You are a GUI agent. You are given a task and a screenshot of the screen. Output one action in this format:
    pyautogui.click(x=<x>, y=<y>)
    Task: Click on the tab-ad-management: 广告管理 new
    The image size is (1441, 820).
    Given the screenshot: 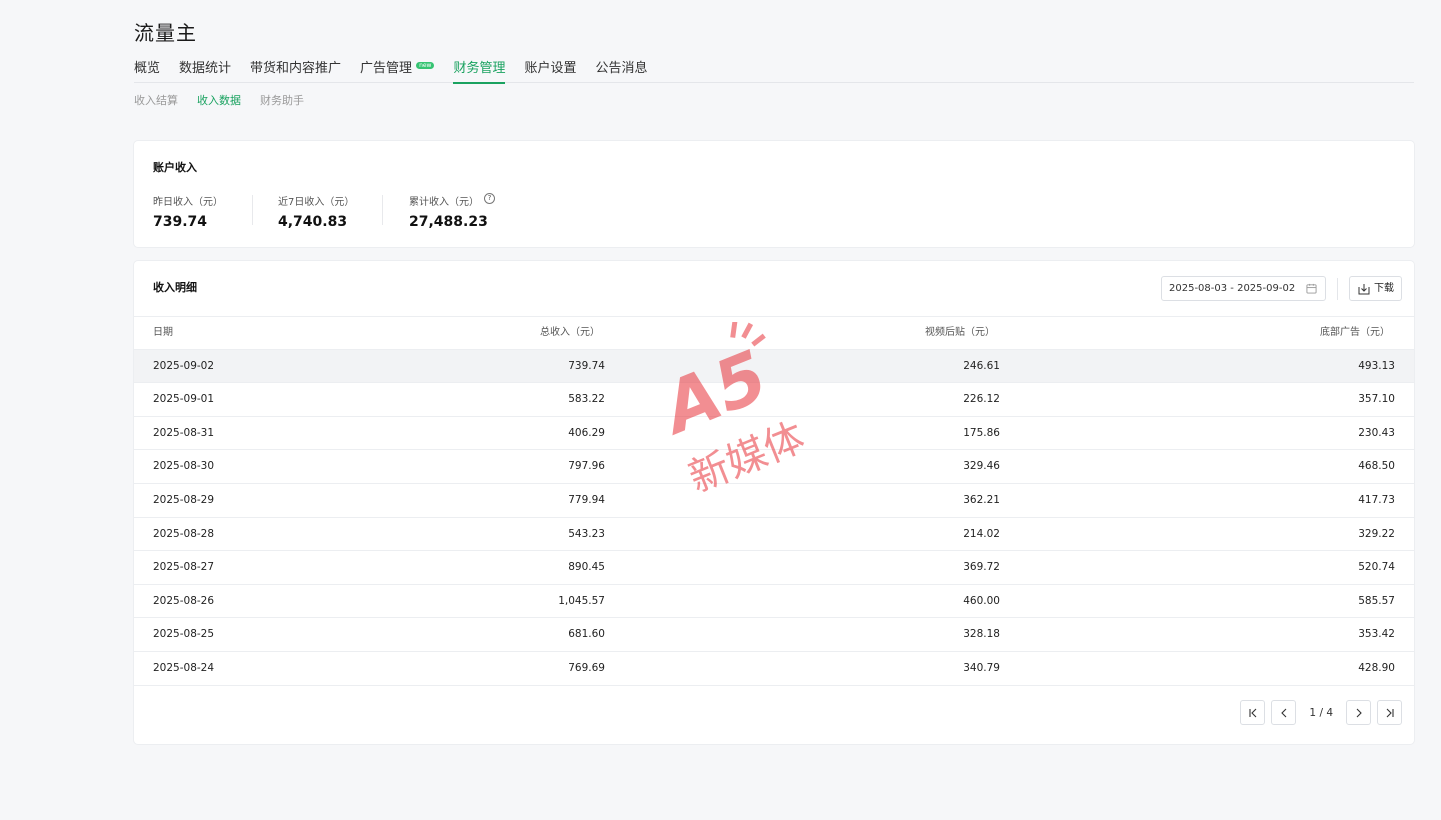 What is the action you would take?
    pyautogui.click(x=397, y=70)
    